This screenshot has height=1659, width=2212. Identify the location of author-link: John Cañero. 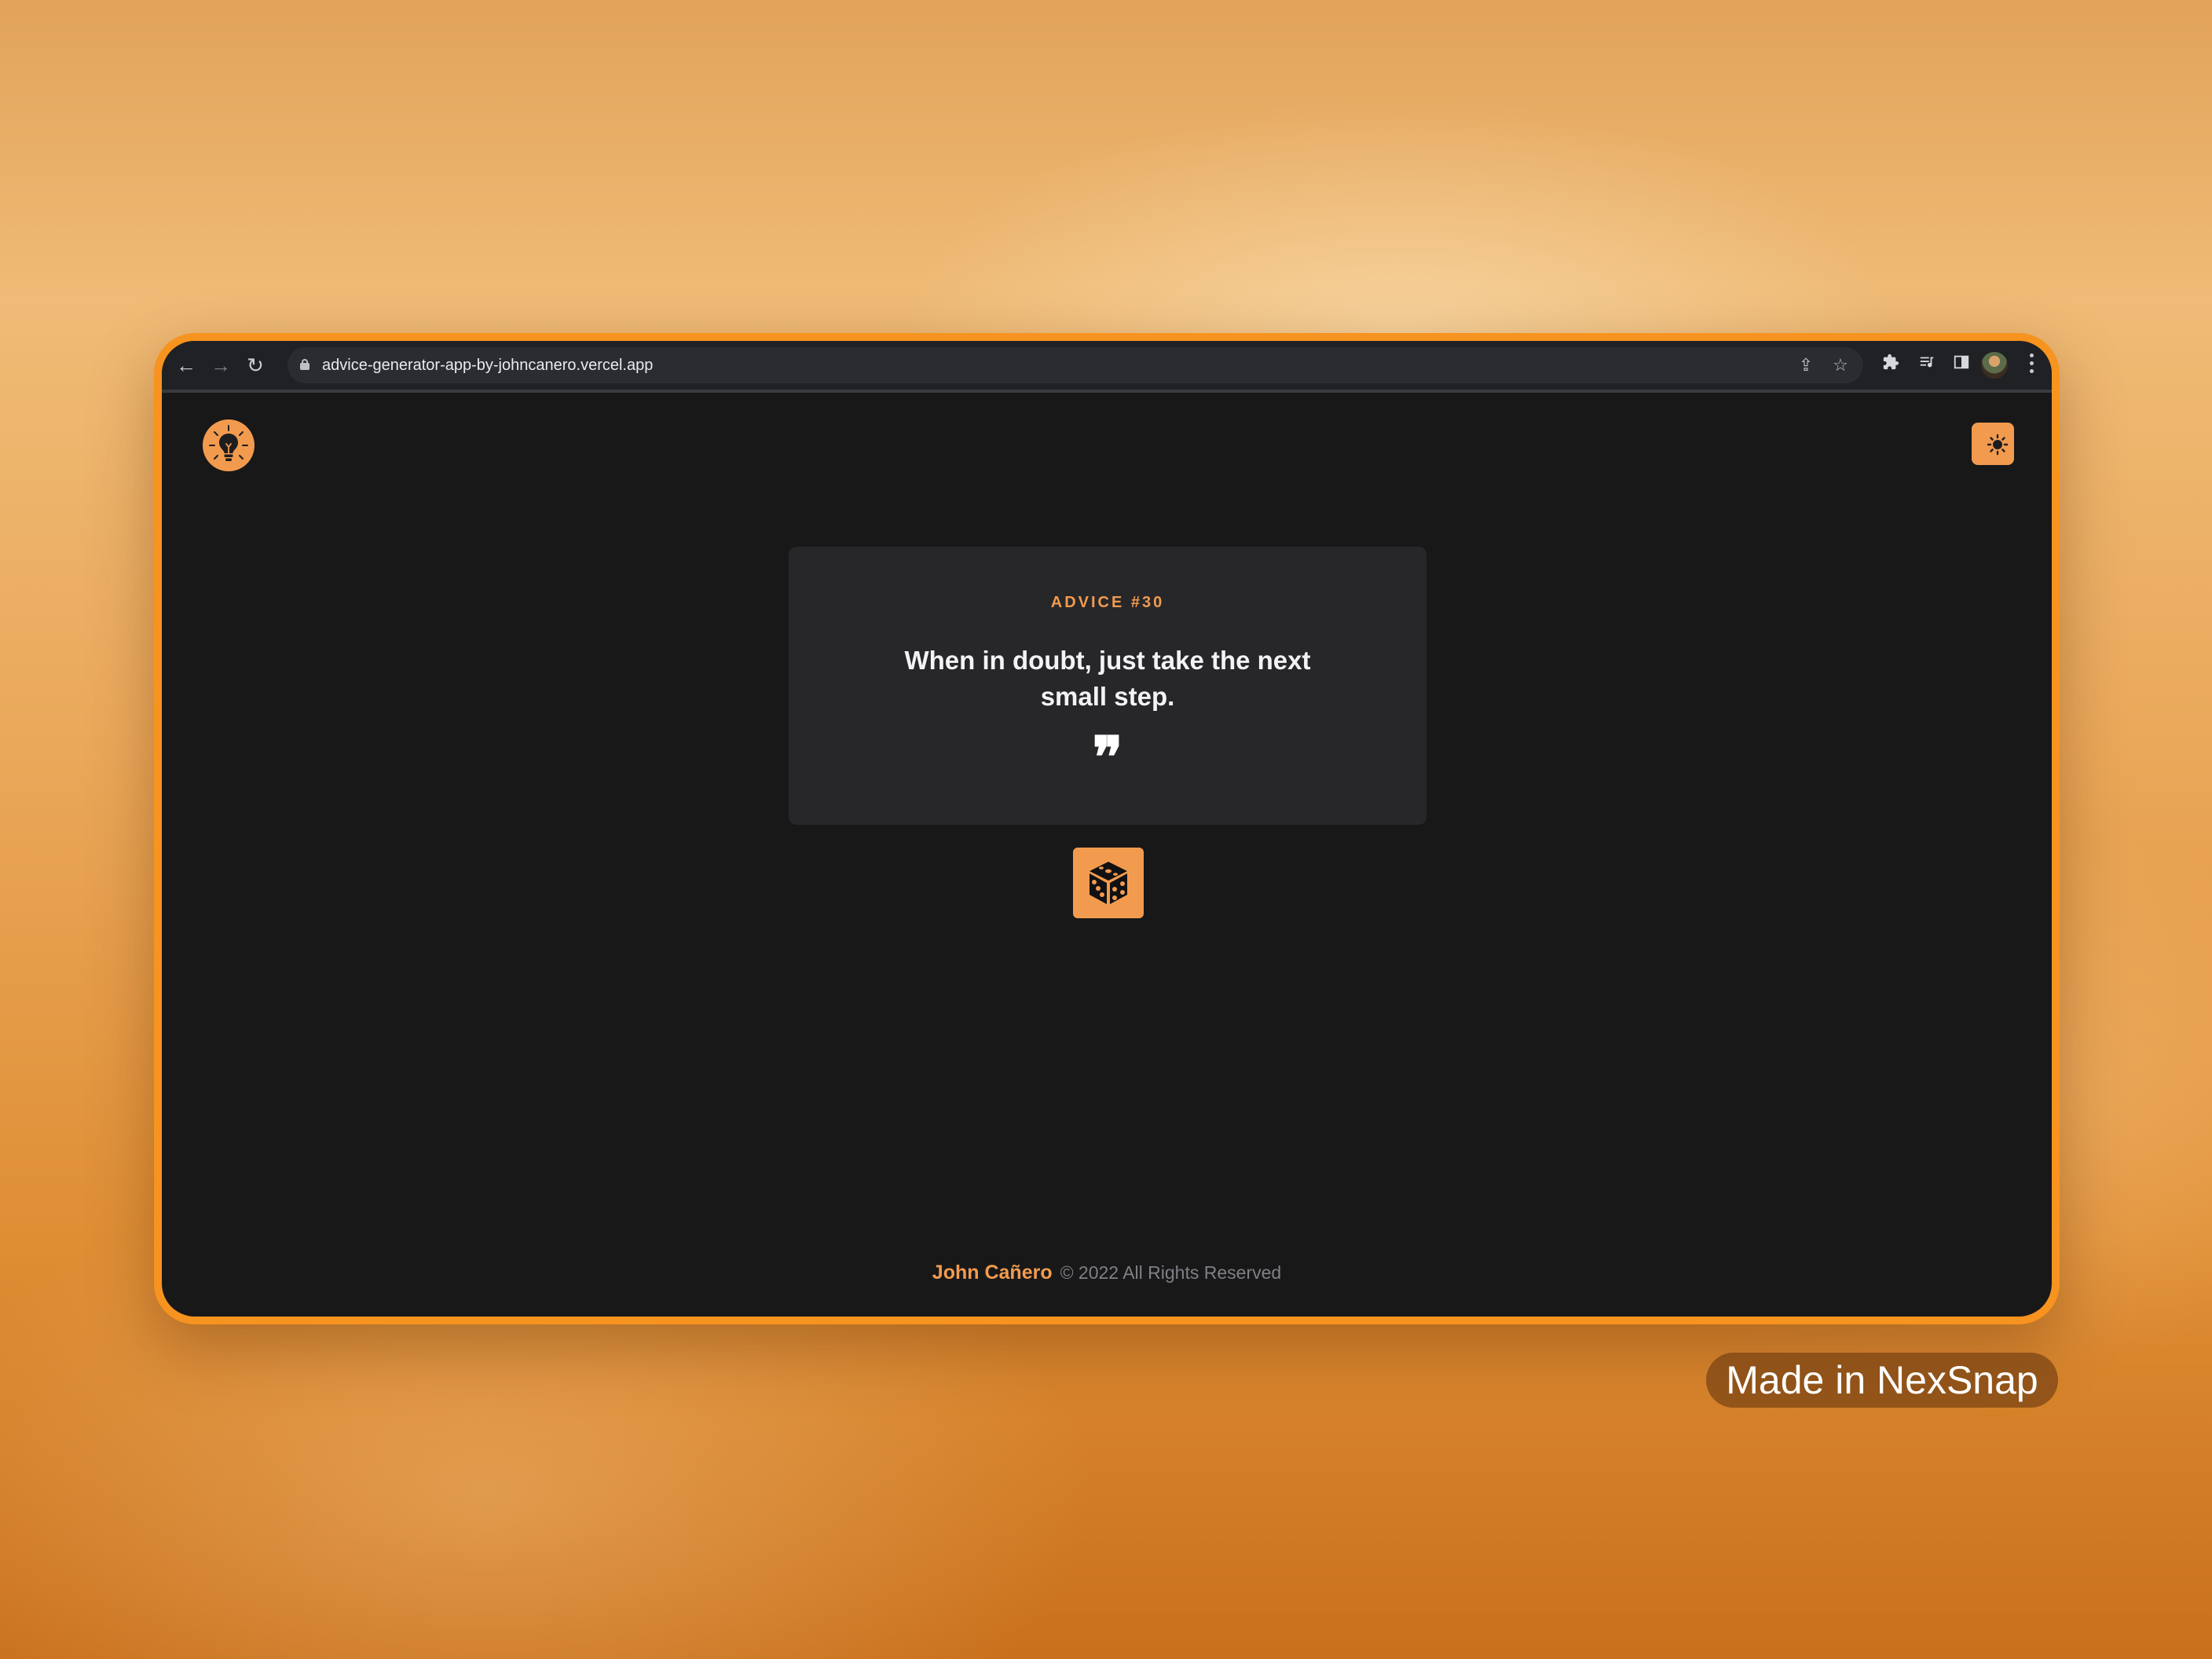
(992, 1273).